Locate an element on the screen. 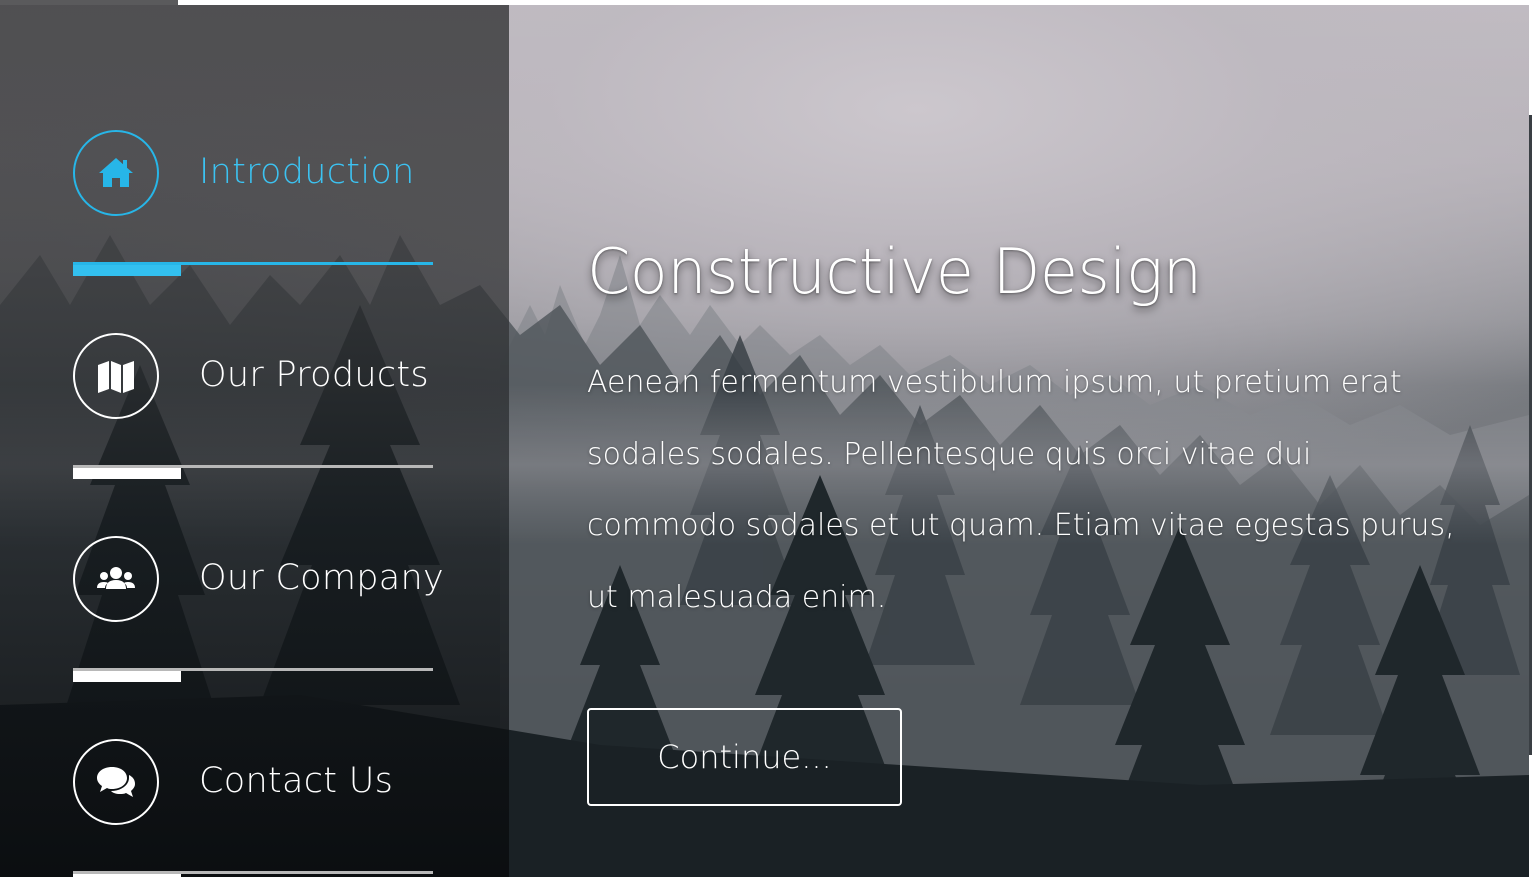  progress-introduction is located at coordinates (253, 269).